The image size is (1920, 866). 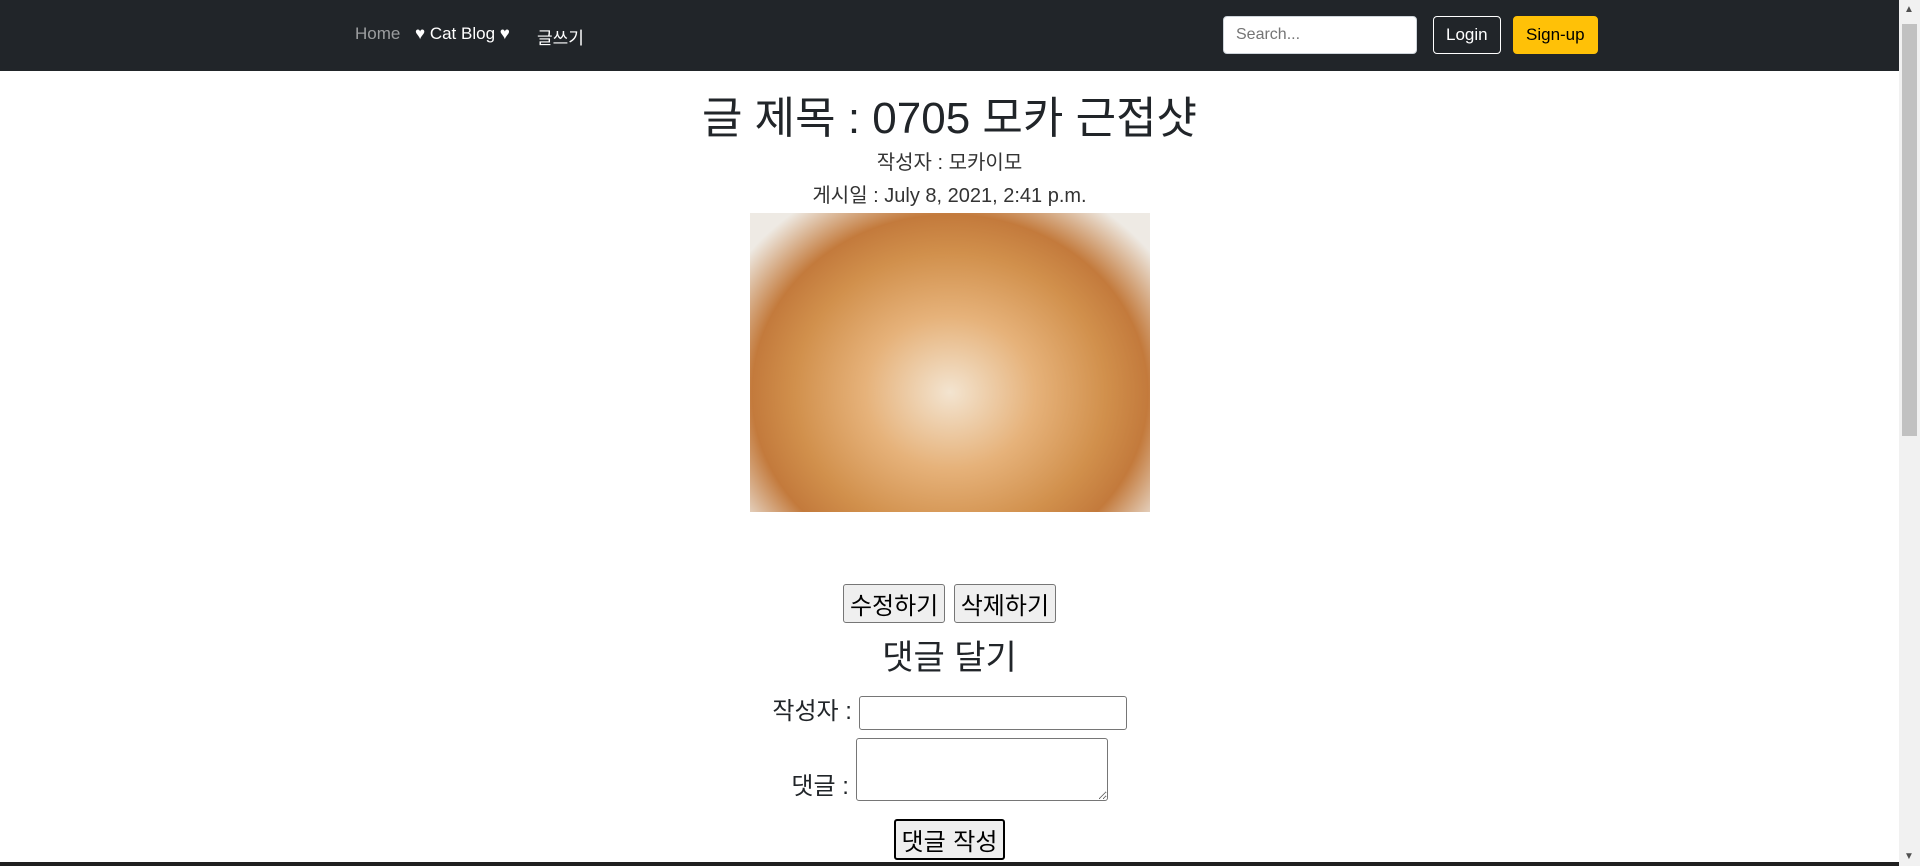 I want to click on navbar: Home ♥ Cat Blog ♥ 글쓰기 Login Sign-up, so click(x=949, y=35).